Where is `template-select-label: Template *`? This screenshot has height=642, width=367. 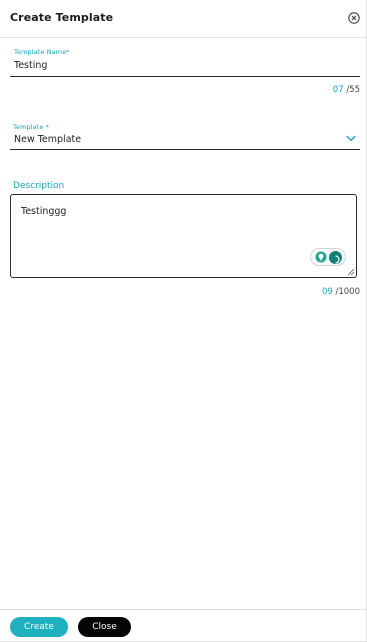
template-select-label: Template * is located at coordinates (31, 127).